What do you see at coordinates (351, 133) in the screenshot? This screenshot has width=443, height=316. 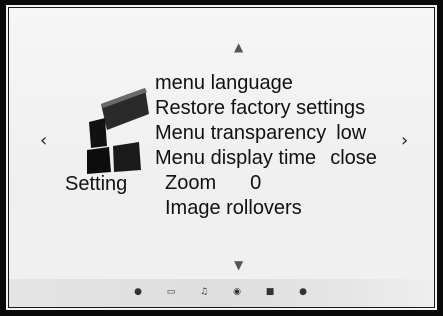 I see `menu-item-value: low` at bounding box center [351, 133].